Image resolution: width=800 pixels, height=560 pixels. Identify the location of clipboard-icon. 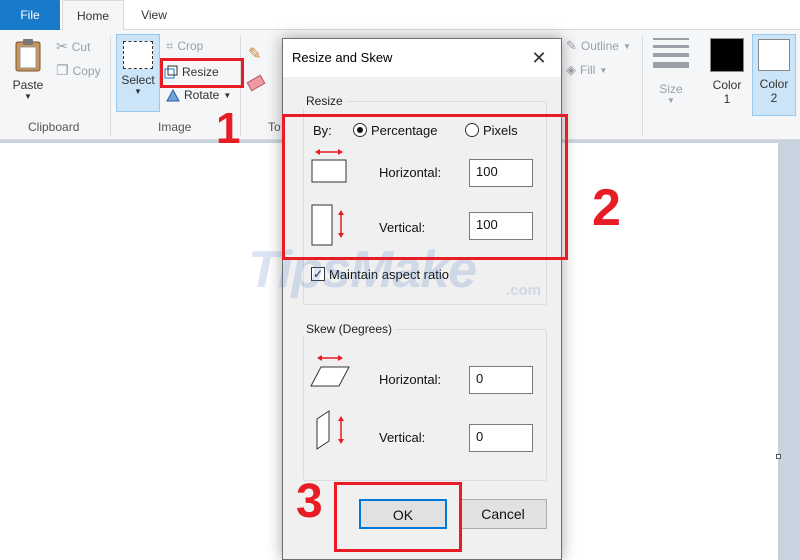
(28, 55).